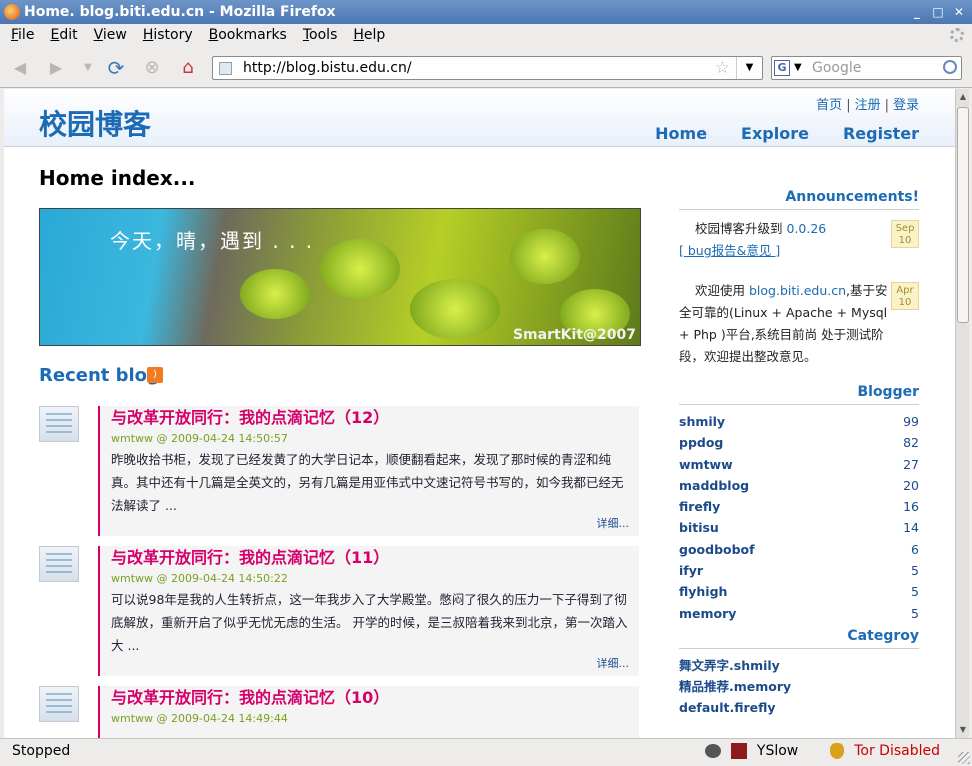 The height and width of the screenshot is (766, 972). Describe the element at coordinates (959, 12) in the screenshot. I see `close-icon: ✕` at that location.